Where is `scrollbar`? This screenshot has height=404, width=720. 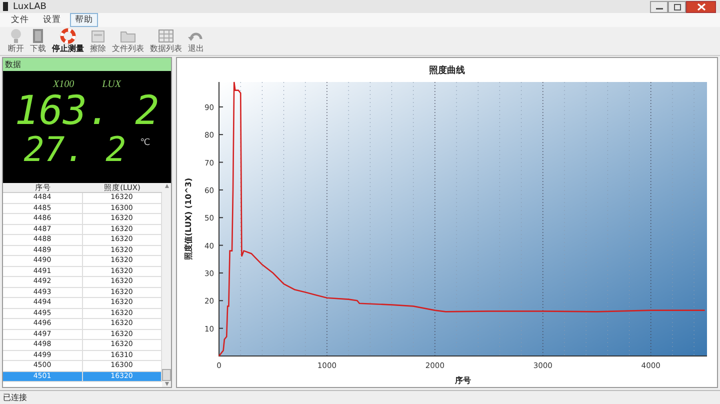
scrollbar is located at coordinates (166, 285).